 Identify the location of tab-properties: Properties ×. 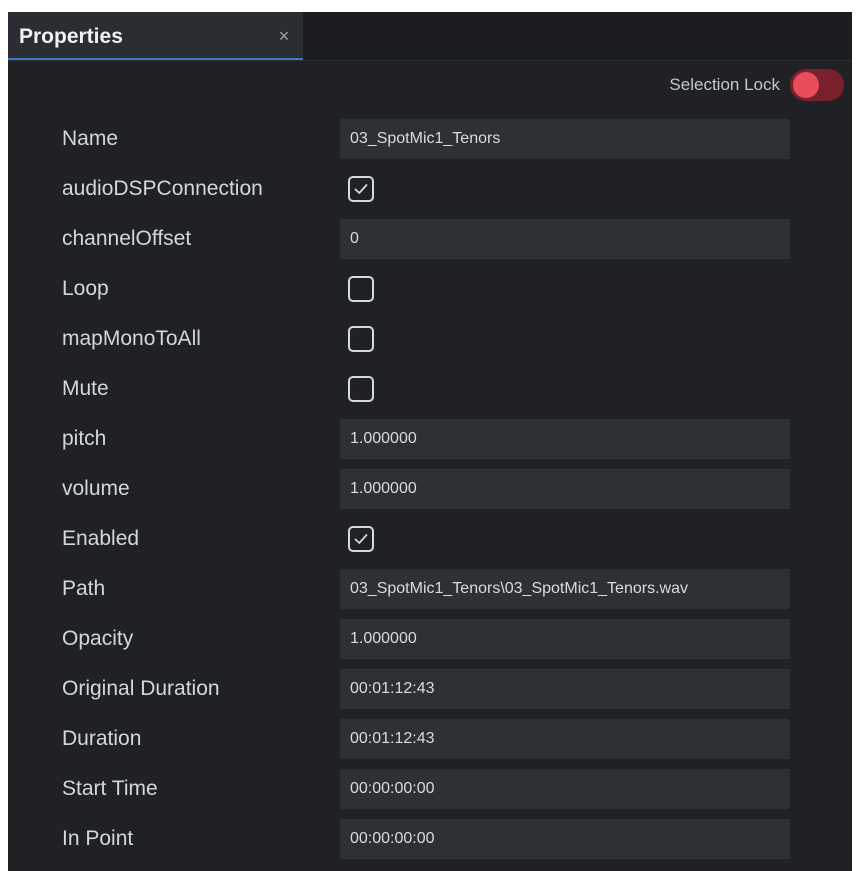
(155, 36).